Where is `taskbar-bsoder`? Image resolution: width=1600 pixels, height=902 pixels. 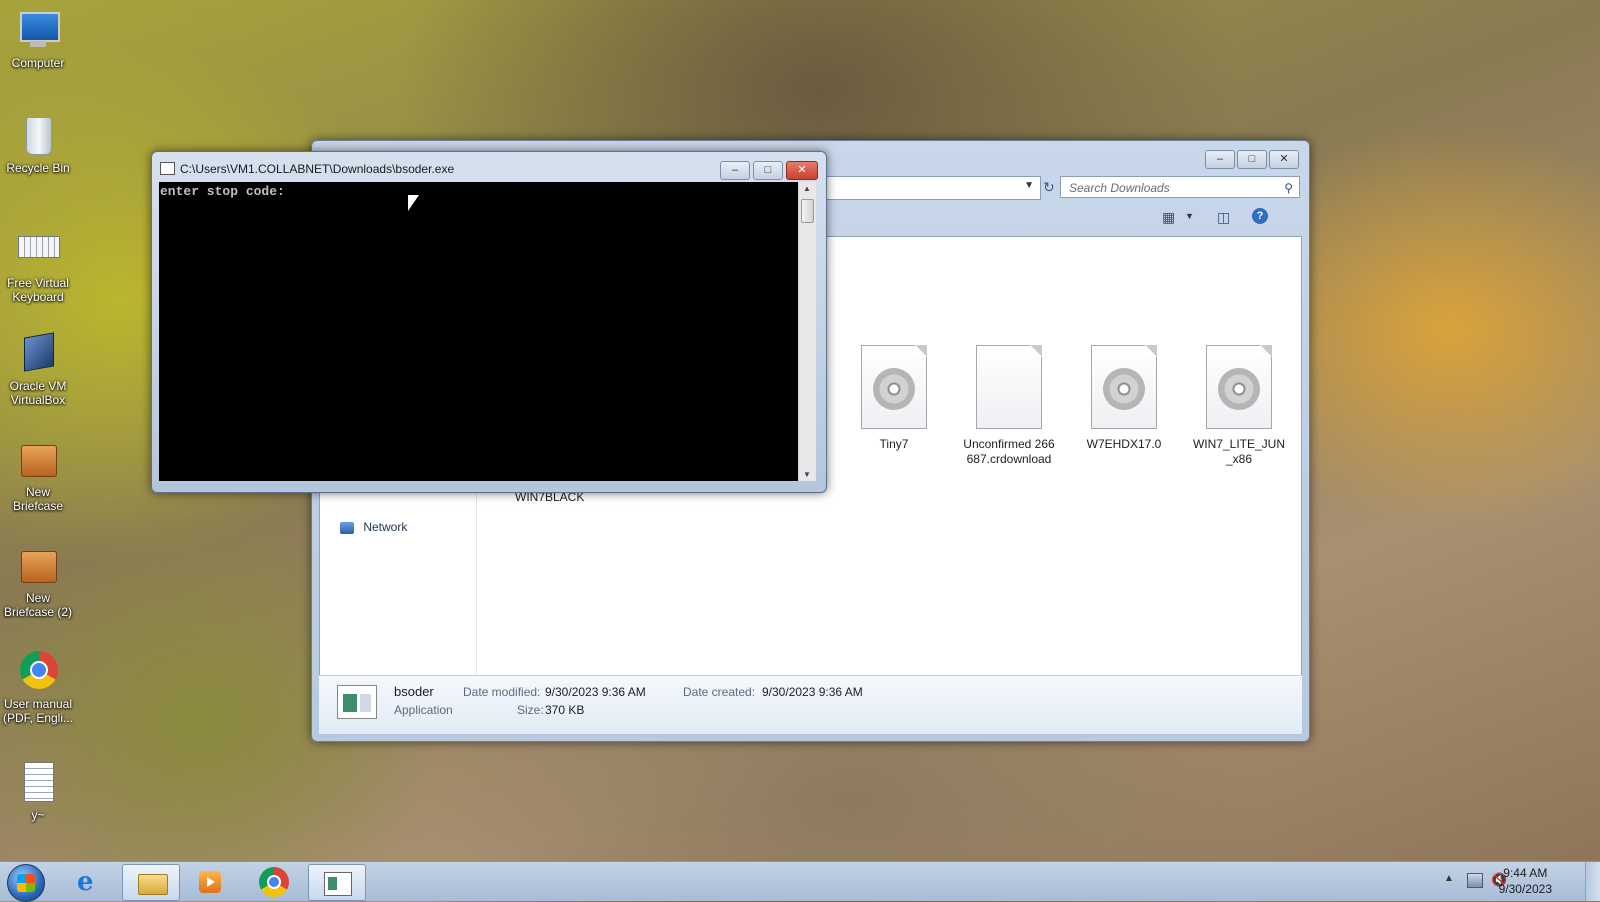 taskbar-bsoder is located at coordinates (337, 882).